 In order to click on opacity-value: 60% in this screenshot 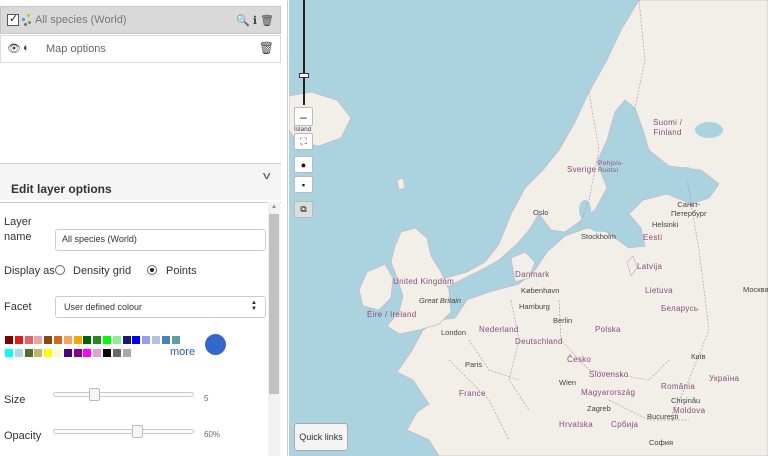, I will do `click(212, 434)`.